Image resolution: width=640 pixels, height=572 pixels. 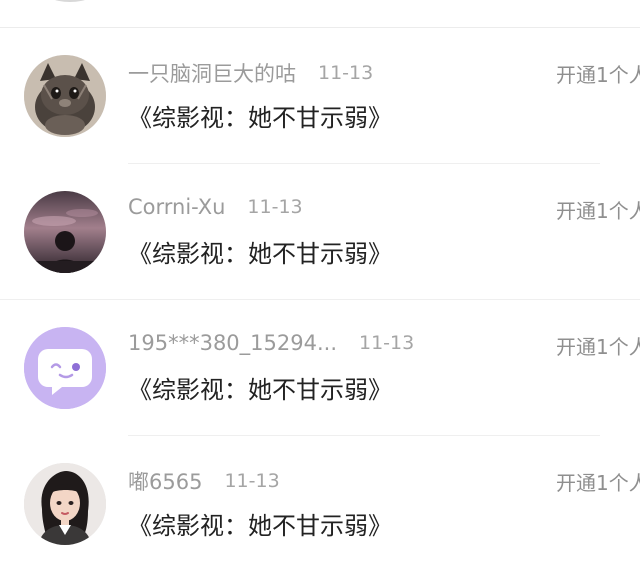 I want to click on cartoon-girl-avatar-image, so click(x=65, y=504).